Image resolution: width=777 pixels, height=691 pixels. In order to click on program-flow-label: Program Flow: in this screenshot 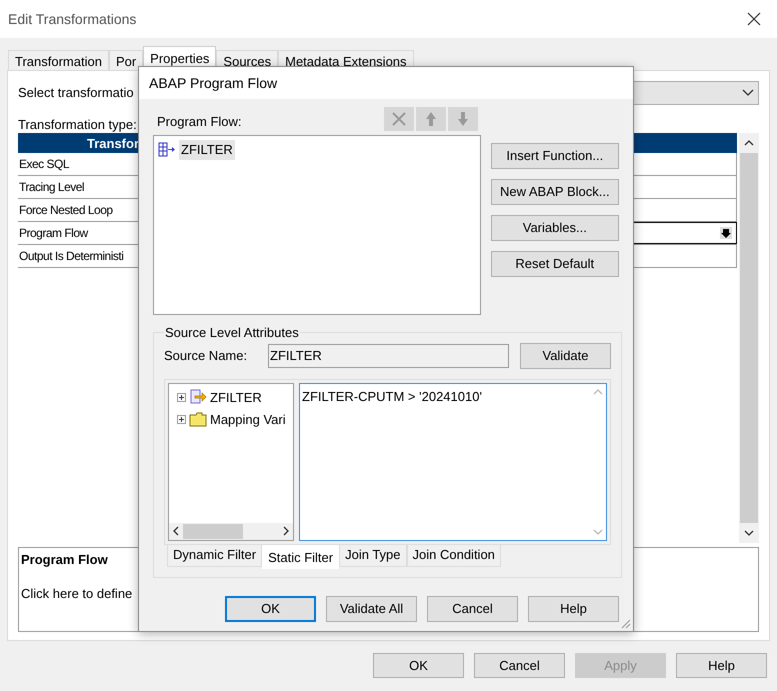, I will do `click(199, 121)`.